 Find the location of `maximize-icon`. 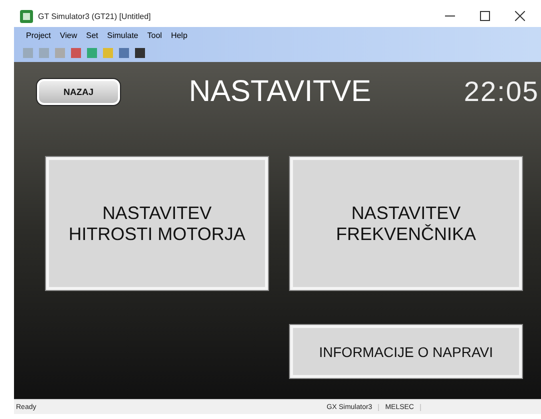

maximize-icon is located at coordinates (485, 16).